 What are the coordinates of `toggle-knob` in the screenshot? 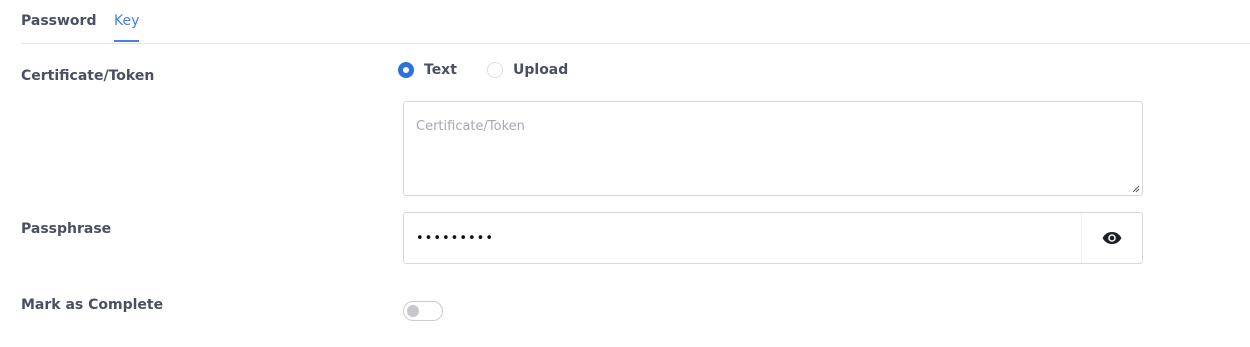 It's located at (413, 311).